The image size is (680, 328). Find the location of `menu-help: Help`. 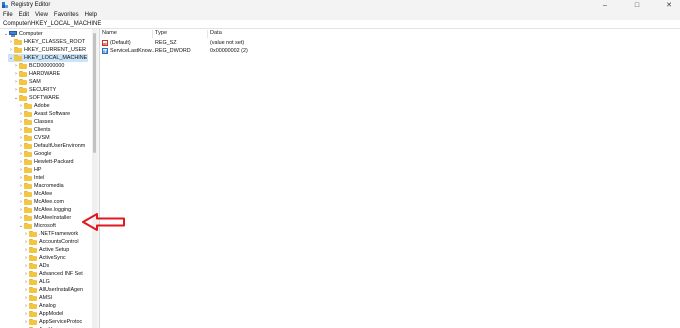

menu-help: Help is located at coordinates (91, 15).